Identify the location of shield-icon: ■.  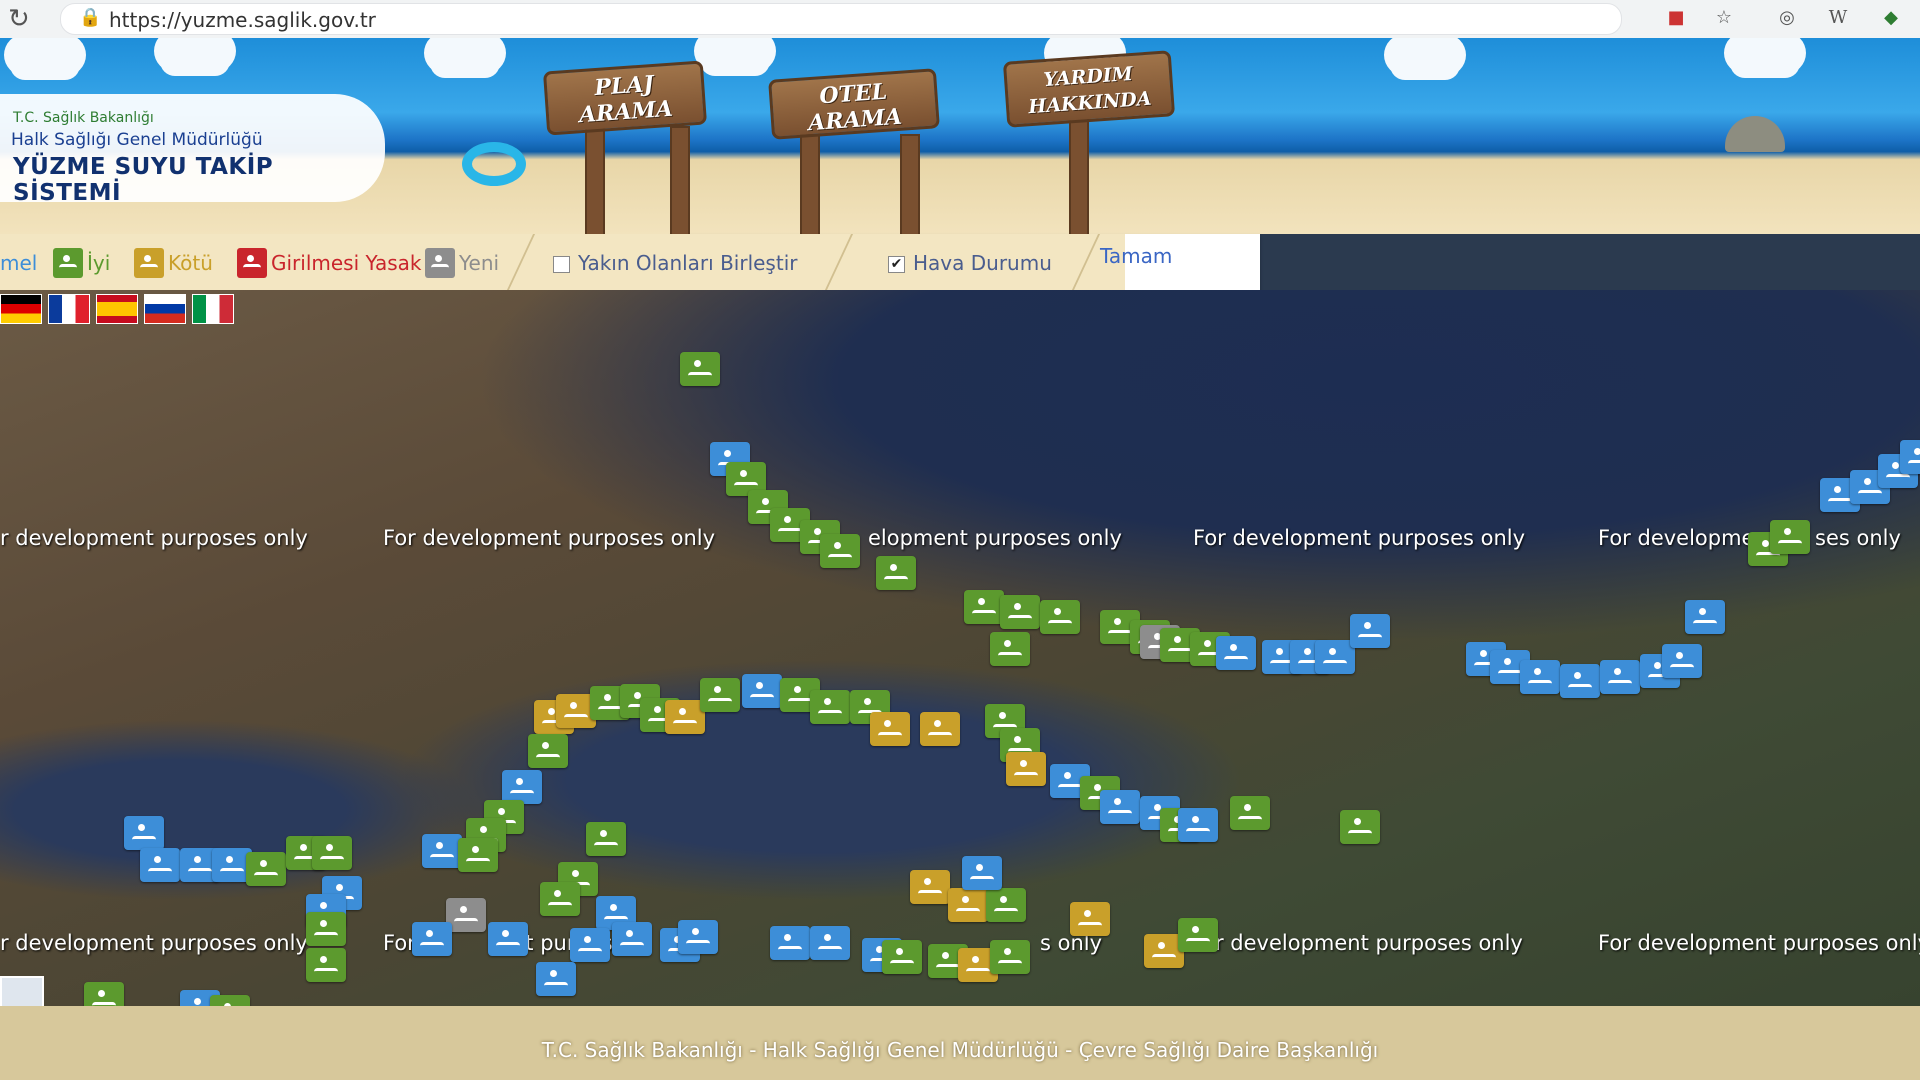
(1676, 18).